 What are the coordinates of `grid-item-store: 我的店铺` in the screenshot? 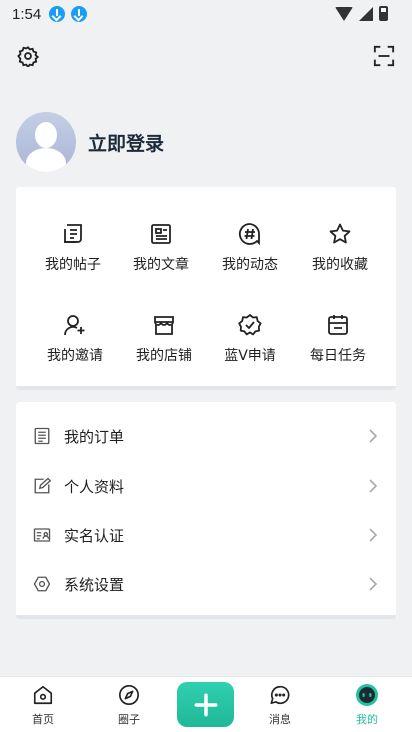 It's located at (164, 338).